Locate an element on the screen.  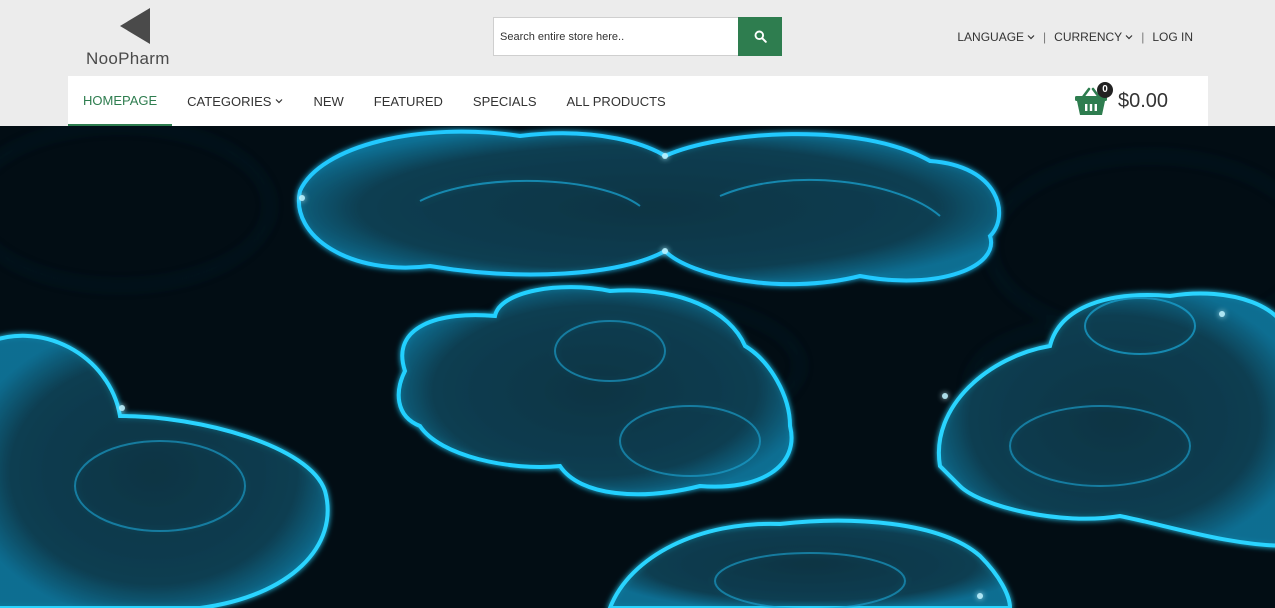
cart-icon-wrap: 0 is located at coordinates (1093, 99).